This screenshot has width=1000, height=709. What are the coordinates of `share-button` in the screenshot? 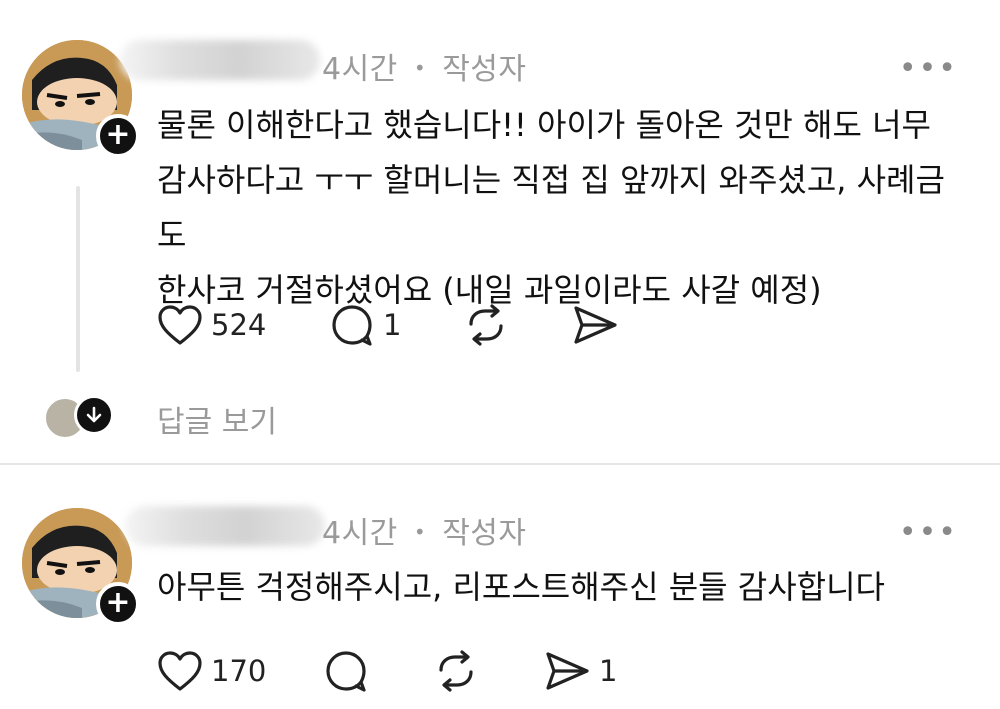 It's located at (595, 325).